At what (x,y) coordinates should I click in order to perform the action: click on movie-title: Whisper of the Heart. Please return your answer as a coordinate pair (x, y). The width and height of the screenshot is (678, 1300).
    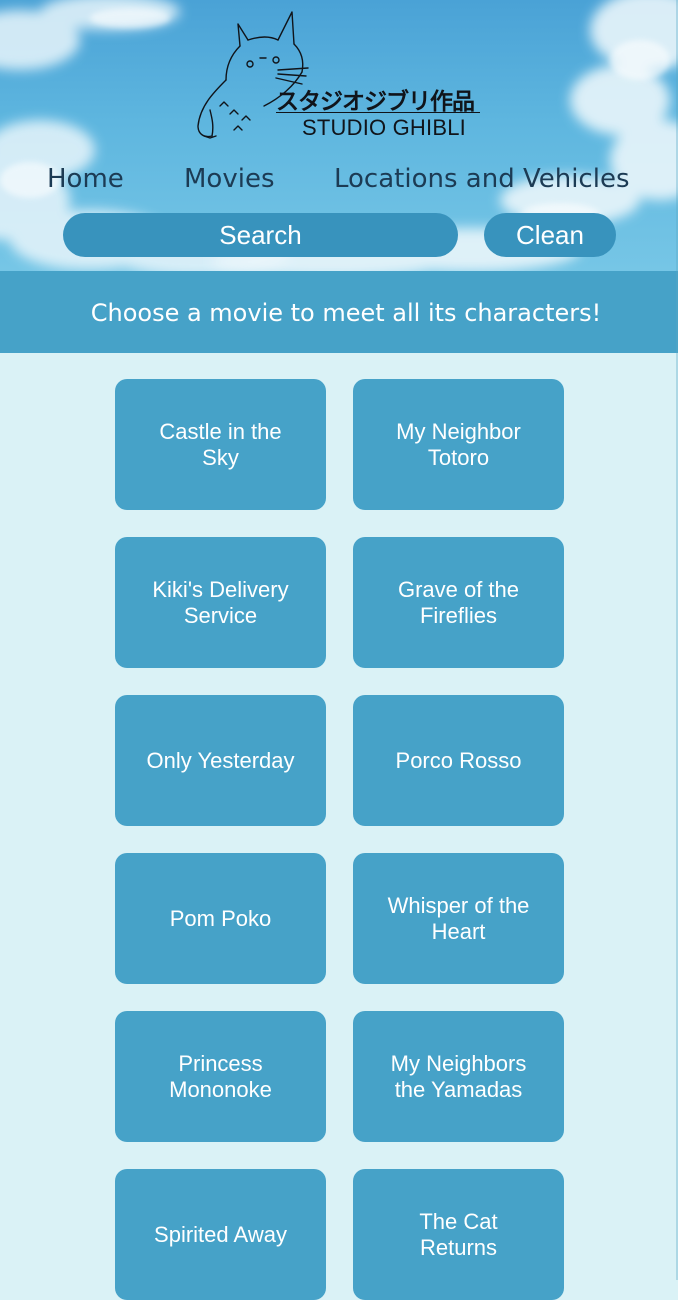
    Looking at the image, I should click on (458, 918).